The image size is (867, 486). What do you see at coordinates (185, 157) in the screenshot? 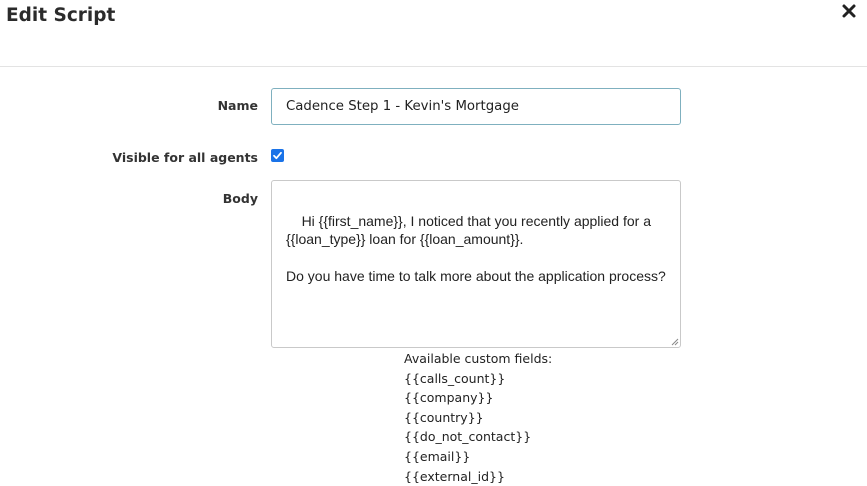
I see `visible-for-all-agents-label: Visible for all agents` at bounding box center [185, 157].